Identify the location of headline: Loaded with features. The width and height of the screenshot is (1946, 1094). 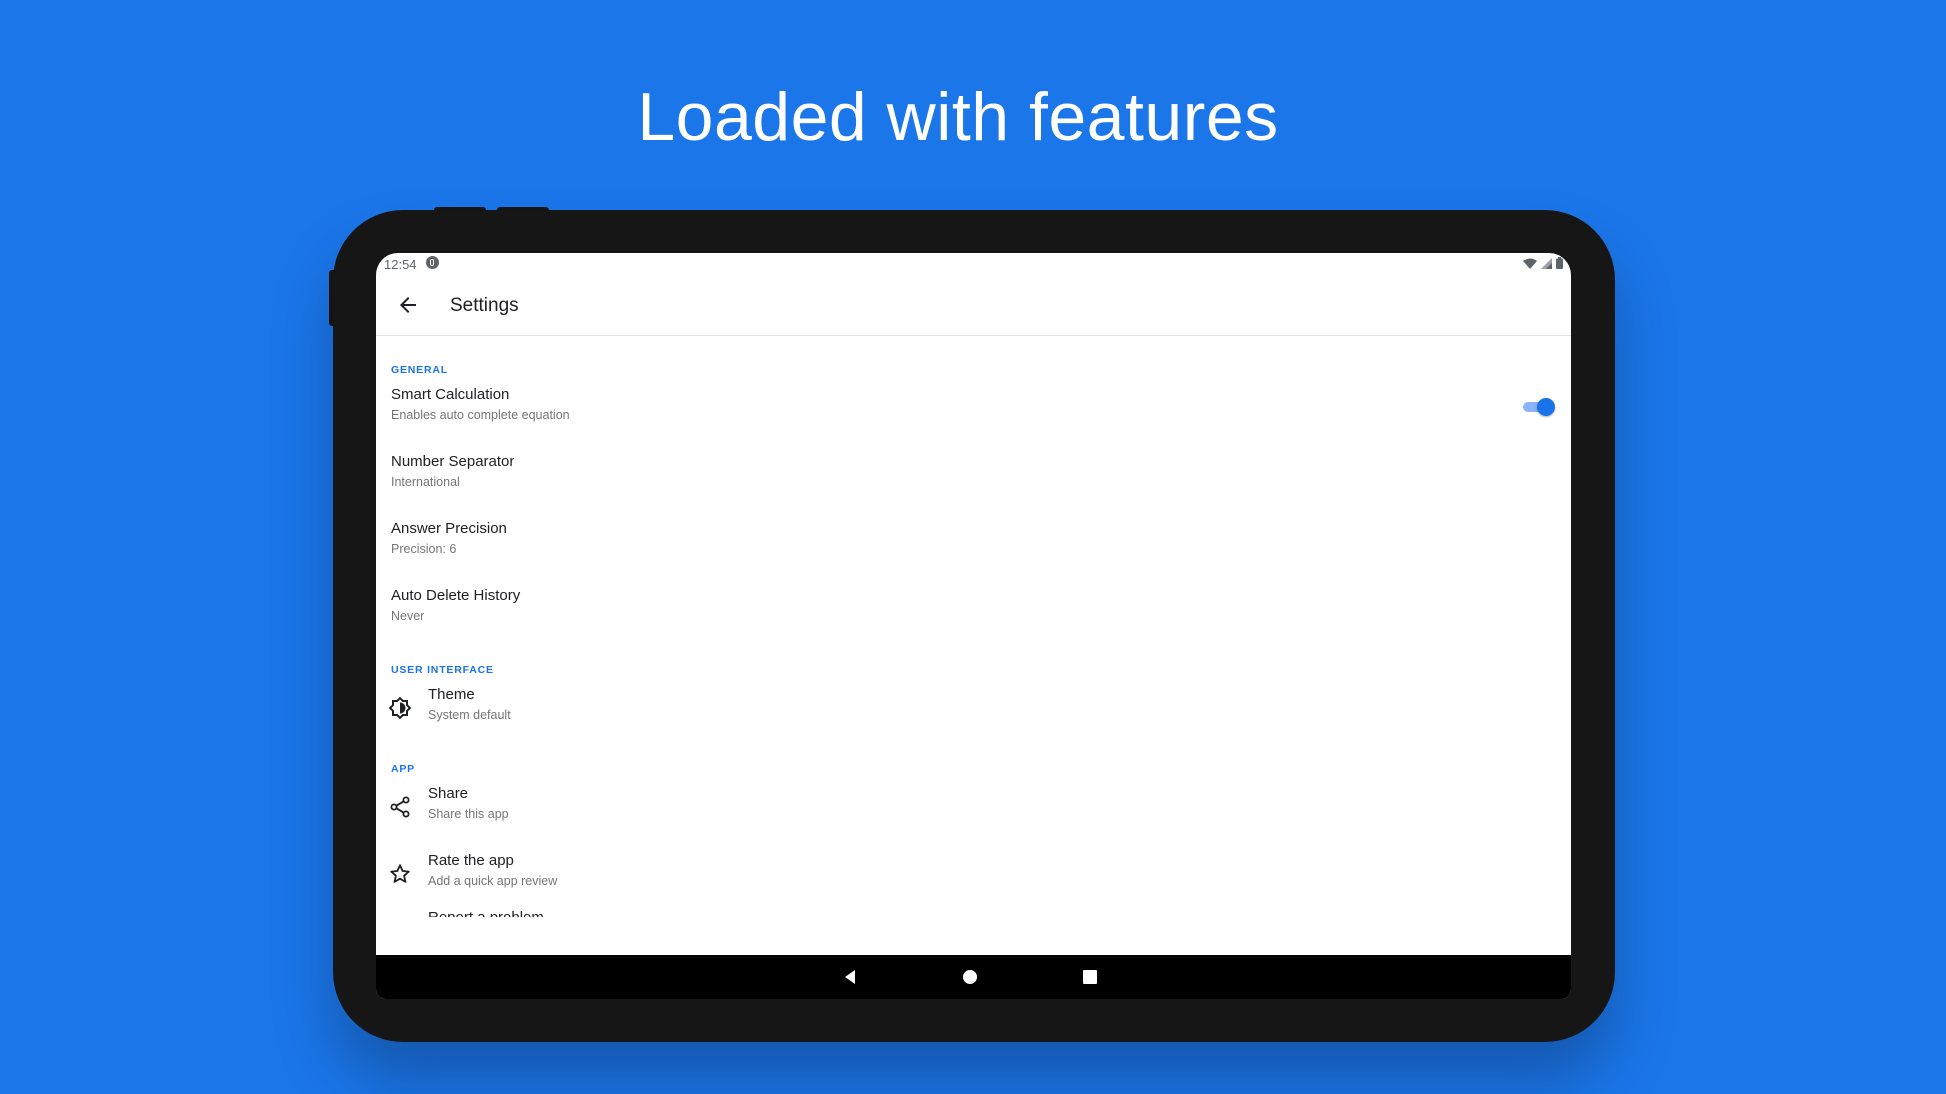
(958, 117).